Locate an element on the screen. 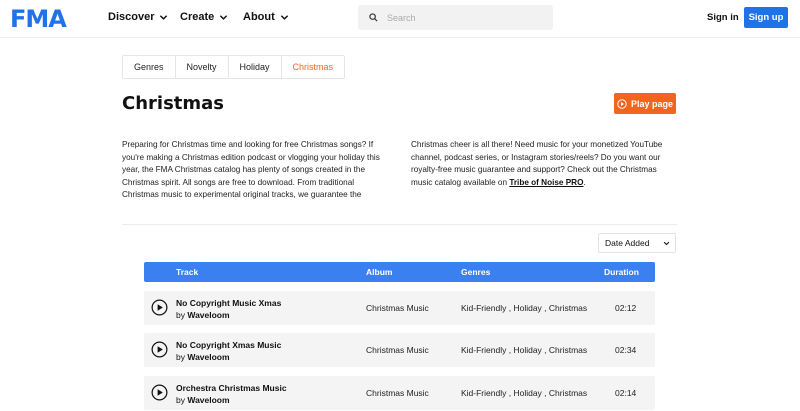  fma-logo: FMA is located at coordinates (38, 19).